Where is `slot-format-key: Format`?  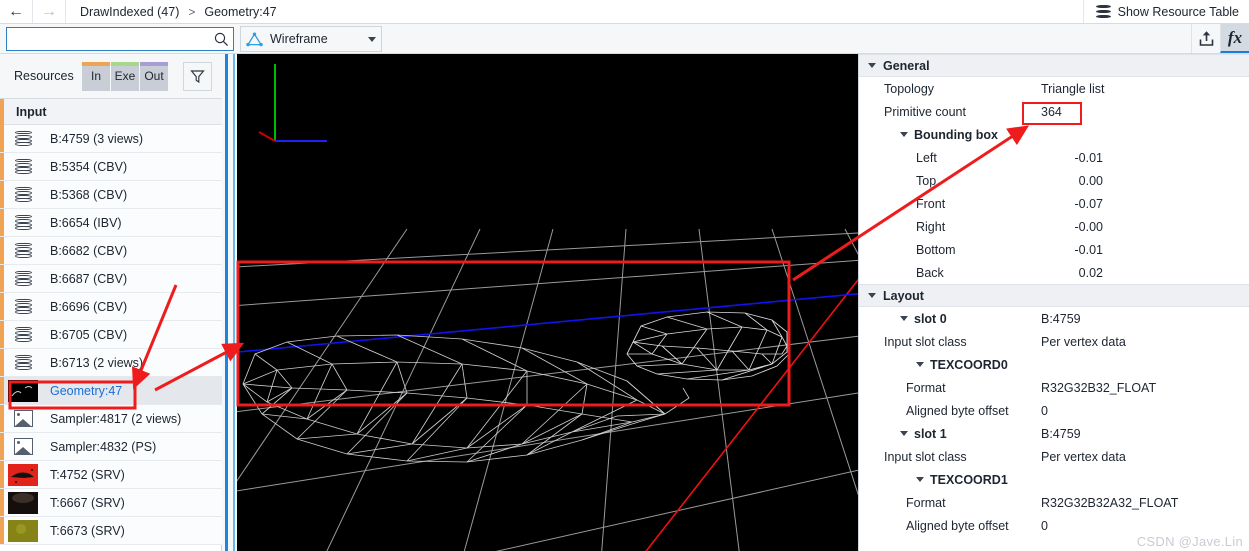
slot-format-key: Format is located at coordinates (926, 502).